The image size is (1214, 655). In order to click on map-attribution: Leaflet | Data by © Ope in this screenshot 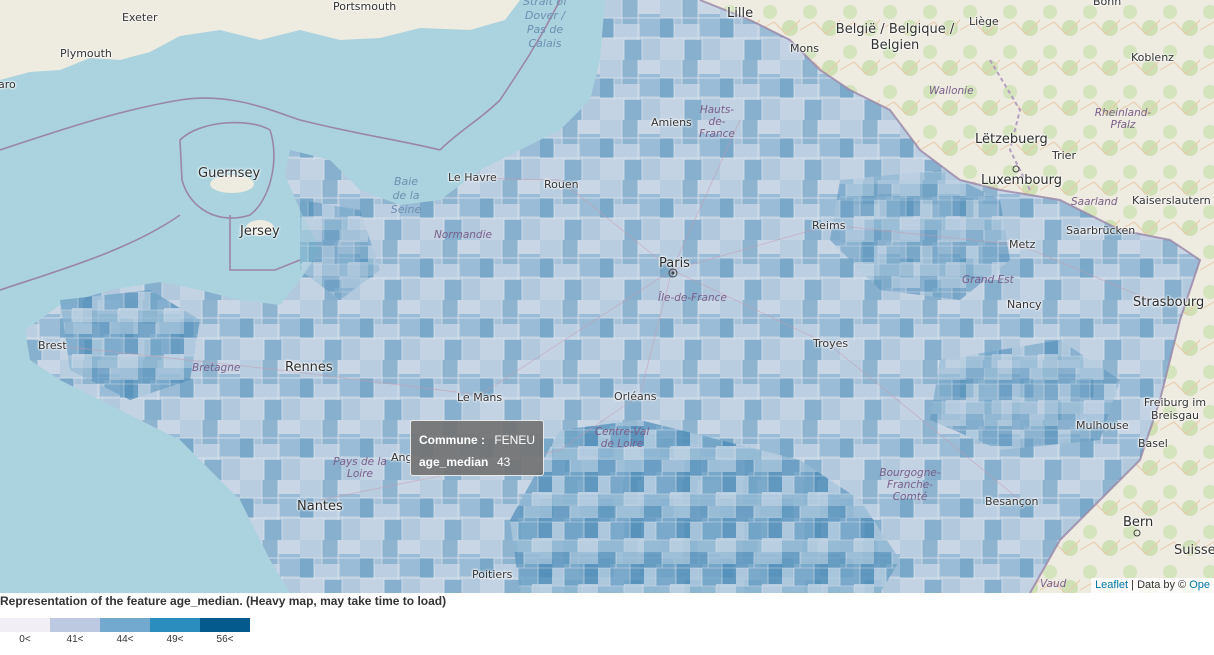, I will do `click(1152, 585)`.